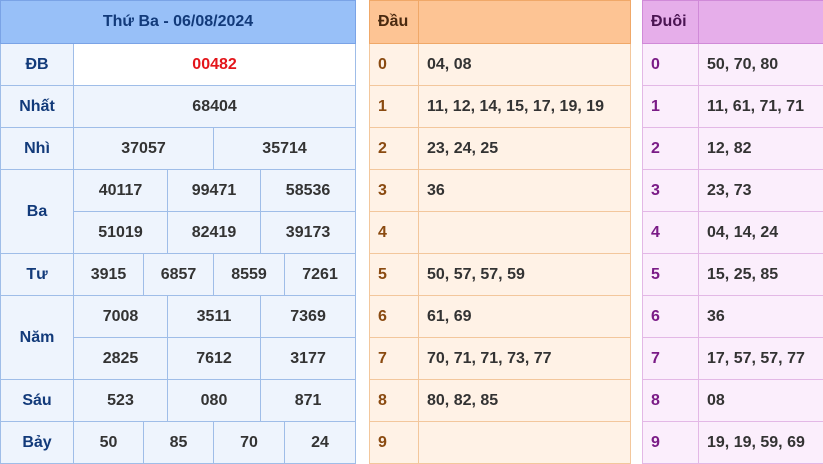  Describe the element at coordinates (394, 232) in the screenshot. I see `head-digit: 4` at that location.